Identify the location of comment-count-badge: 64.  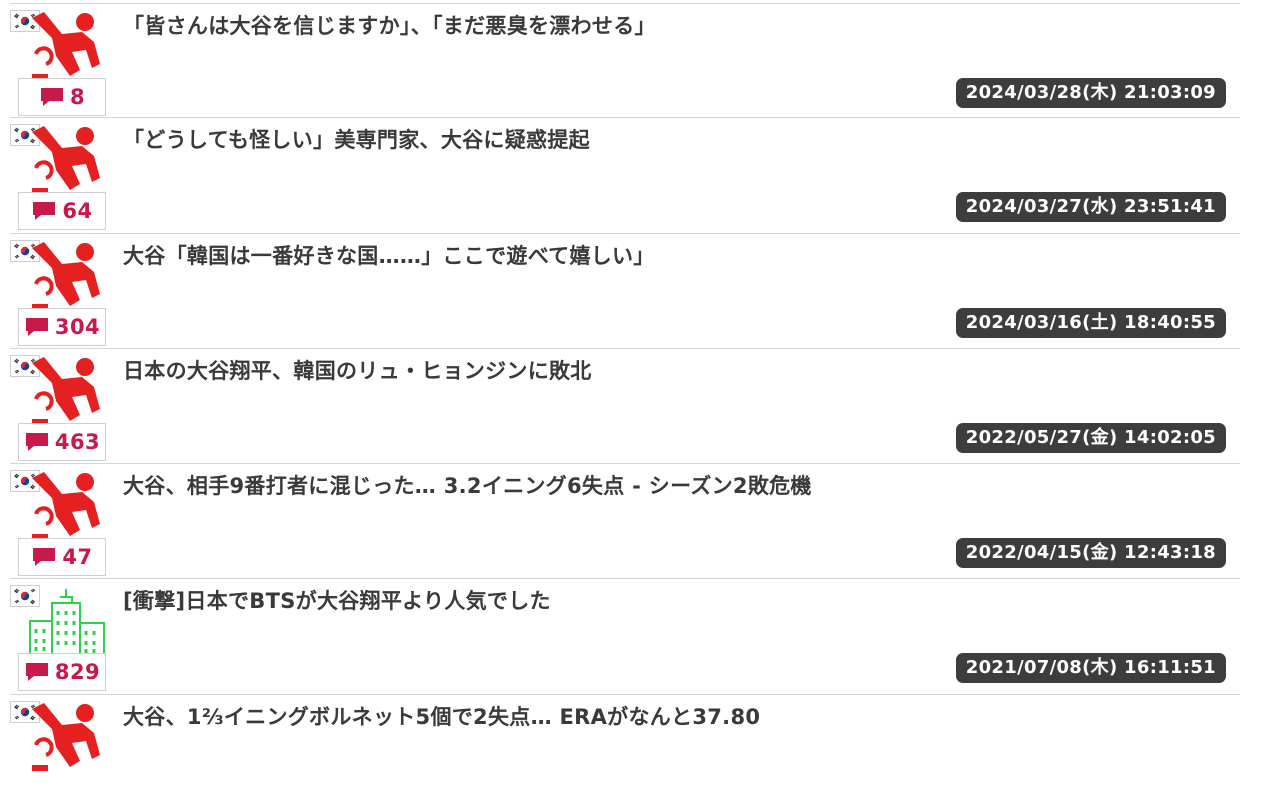
(62, 211).